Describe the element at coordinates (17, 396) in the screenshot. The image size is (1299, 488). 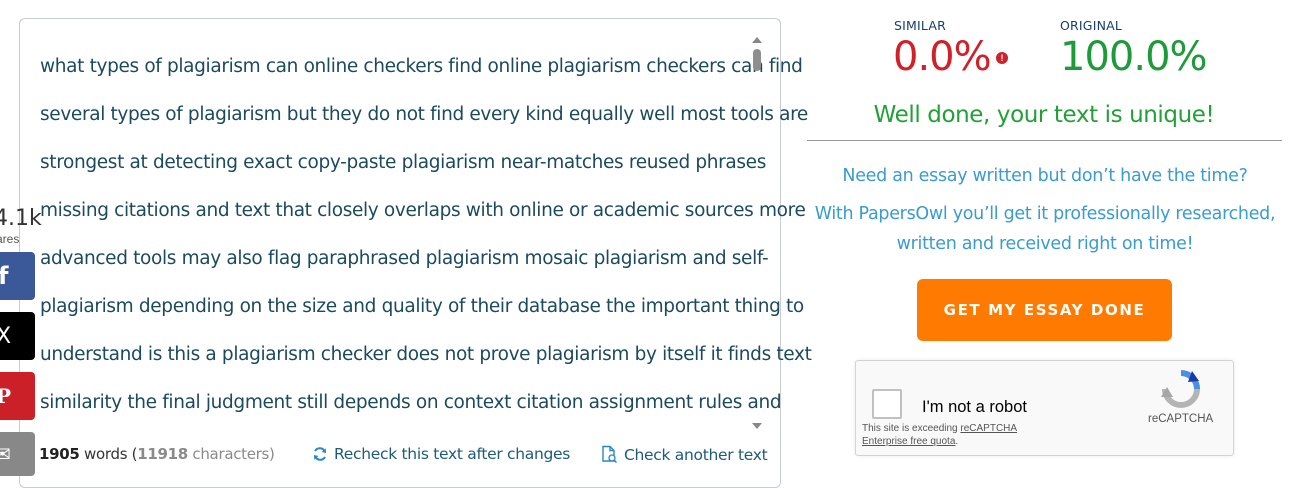
I see `pinterest-share-button: P` at that location.